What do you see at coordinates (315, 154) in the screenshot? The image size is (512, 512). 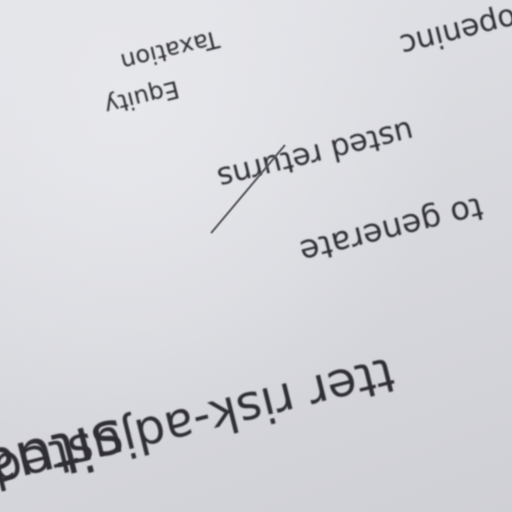 I see `text-adjusted-returns: usted returns` at bounding box center [315, 154].